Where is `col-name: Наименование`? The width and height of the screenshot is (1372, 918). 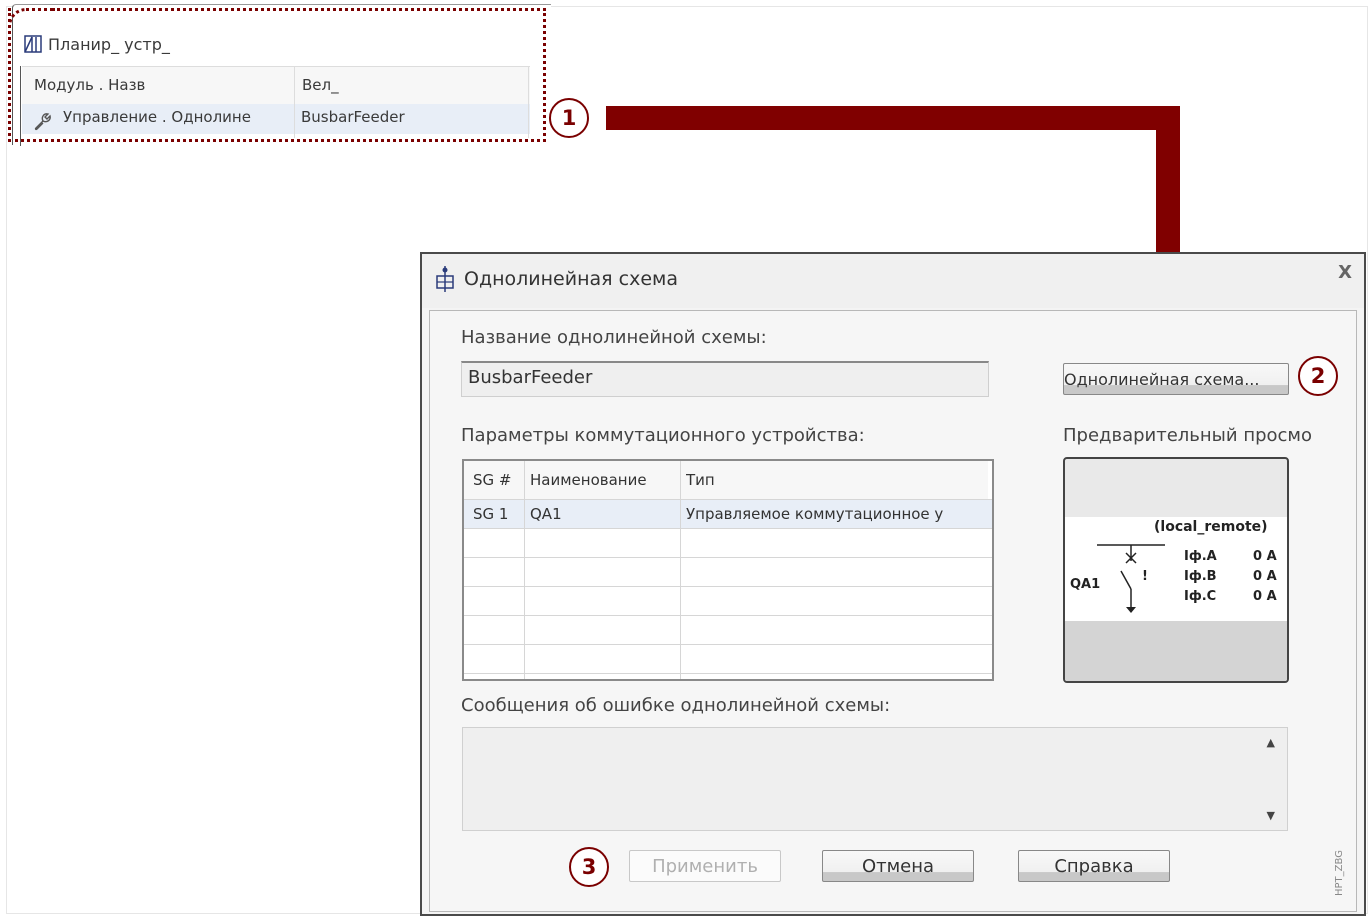 col-name: Наименование is located at coordinates (588, 480).